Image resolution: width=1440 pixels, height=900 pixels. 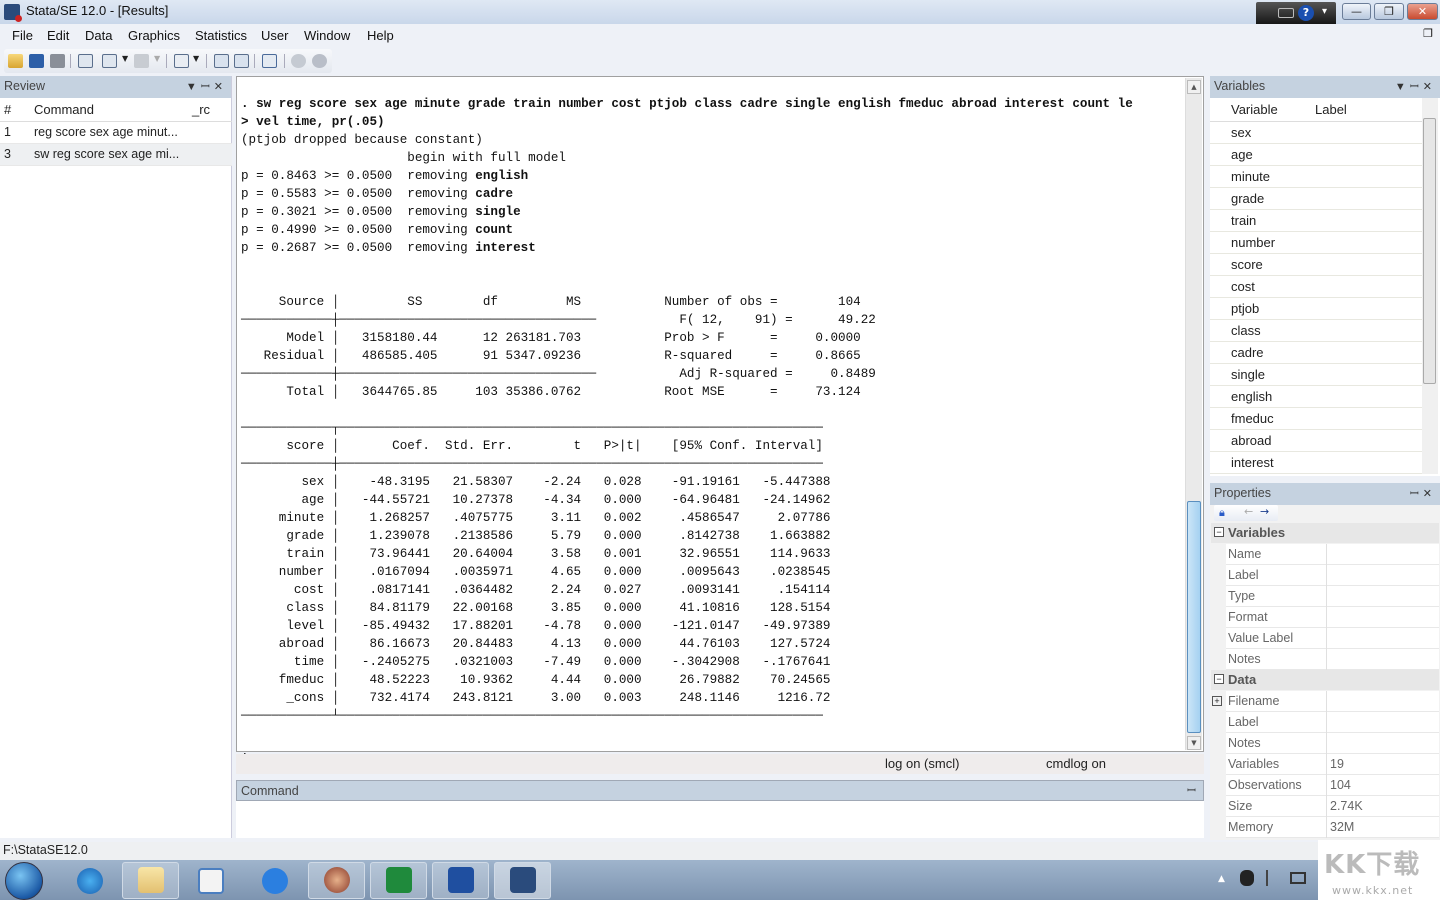 I want to click on network-icon, so click(x=1298, y=878).